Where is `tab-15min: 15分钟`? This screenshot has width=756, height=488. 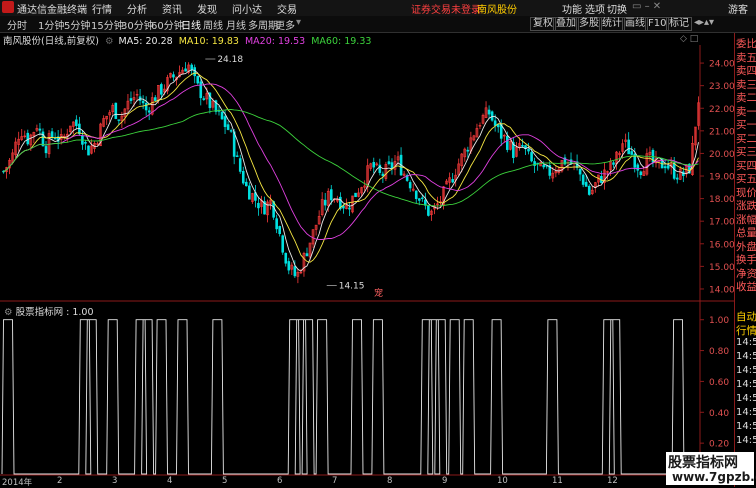
tab-15min: 15分钟 is located at coordinates (107, 24).